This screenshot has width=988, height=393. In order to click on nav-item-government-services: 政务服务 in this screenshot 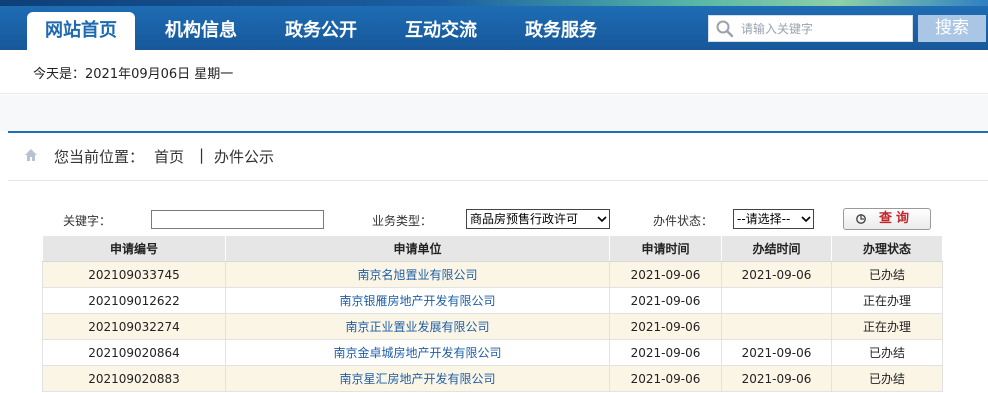, I will do `click(561, 31)`.